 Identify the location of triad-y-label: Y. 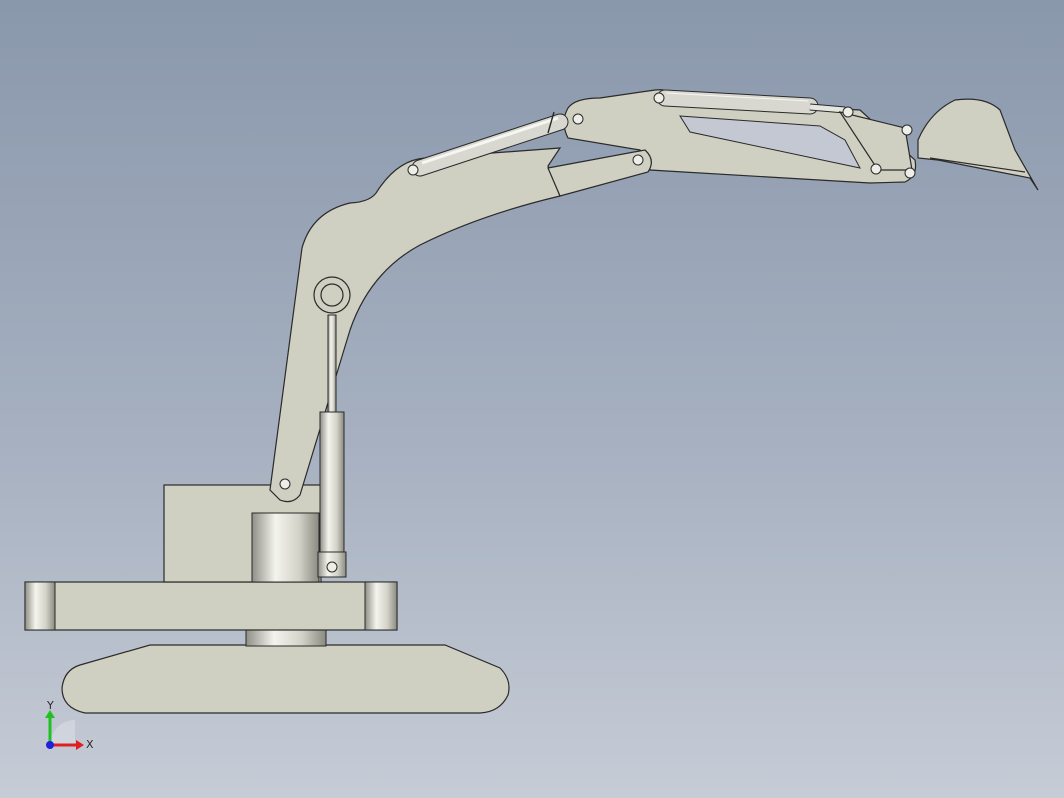
(50, 705).